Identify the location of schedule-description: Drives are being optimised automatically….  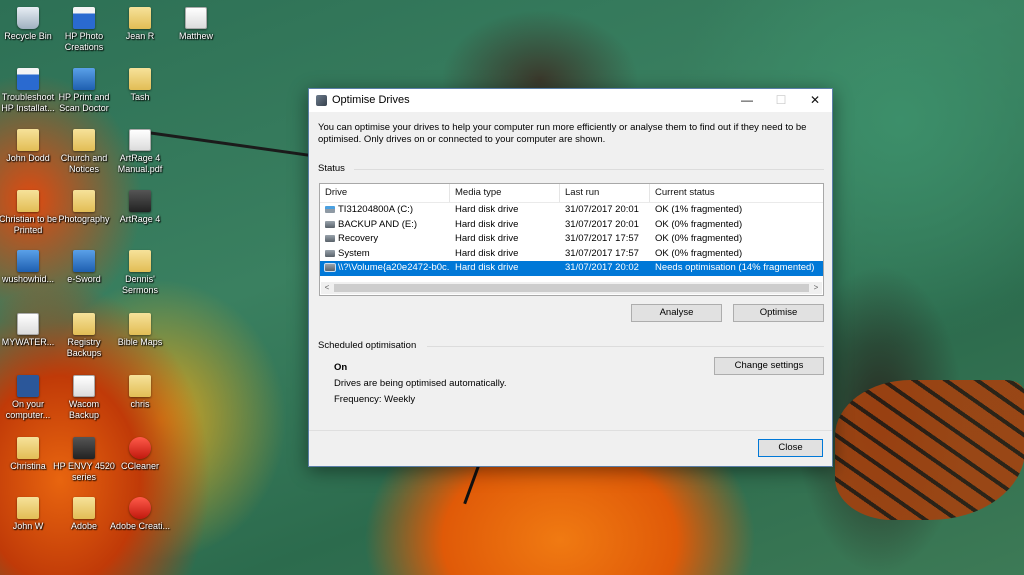
(420, 383).